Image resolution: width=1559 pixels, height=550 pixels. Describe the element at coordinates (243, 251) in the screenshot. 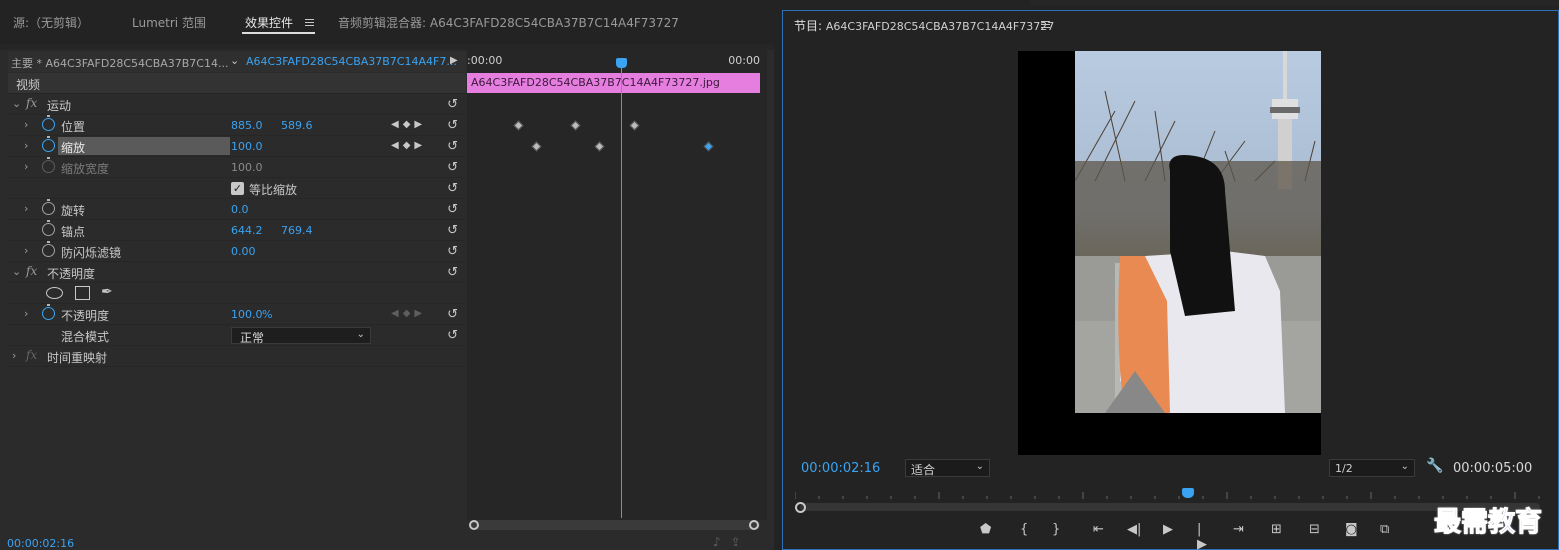

I see `antiflicker-value: 0.00` at that location.